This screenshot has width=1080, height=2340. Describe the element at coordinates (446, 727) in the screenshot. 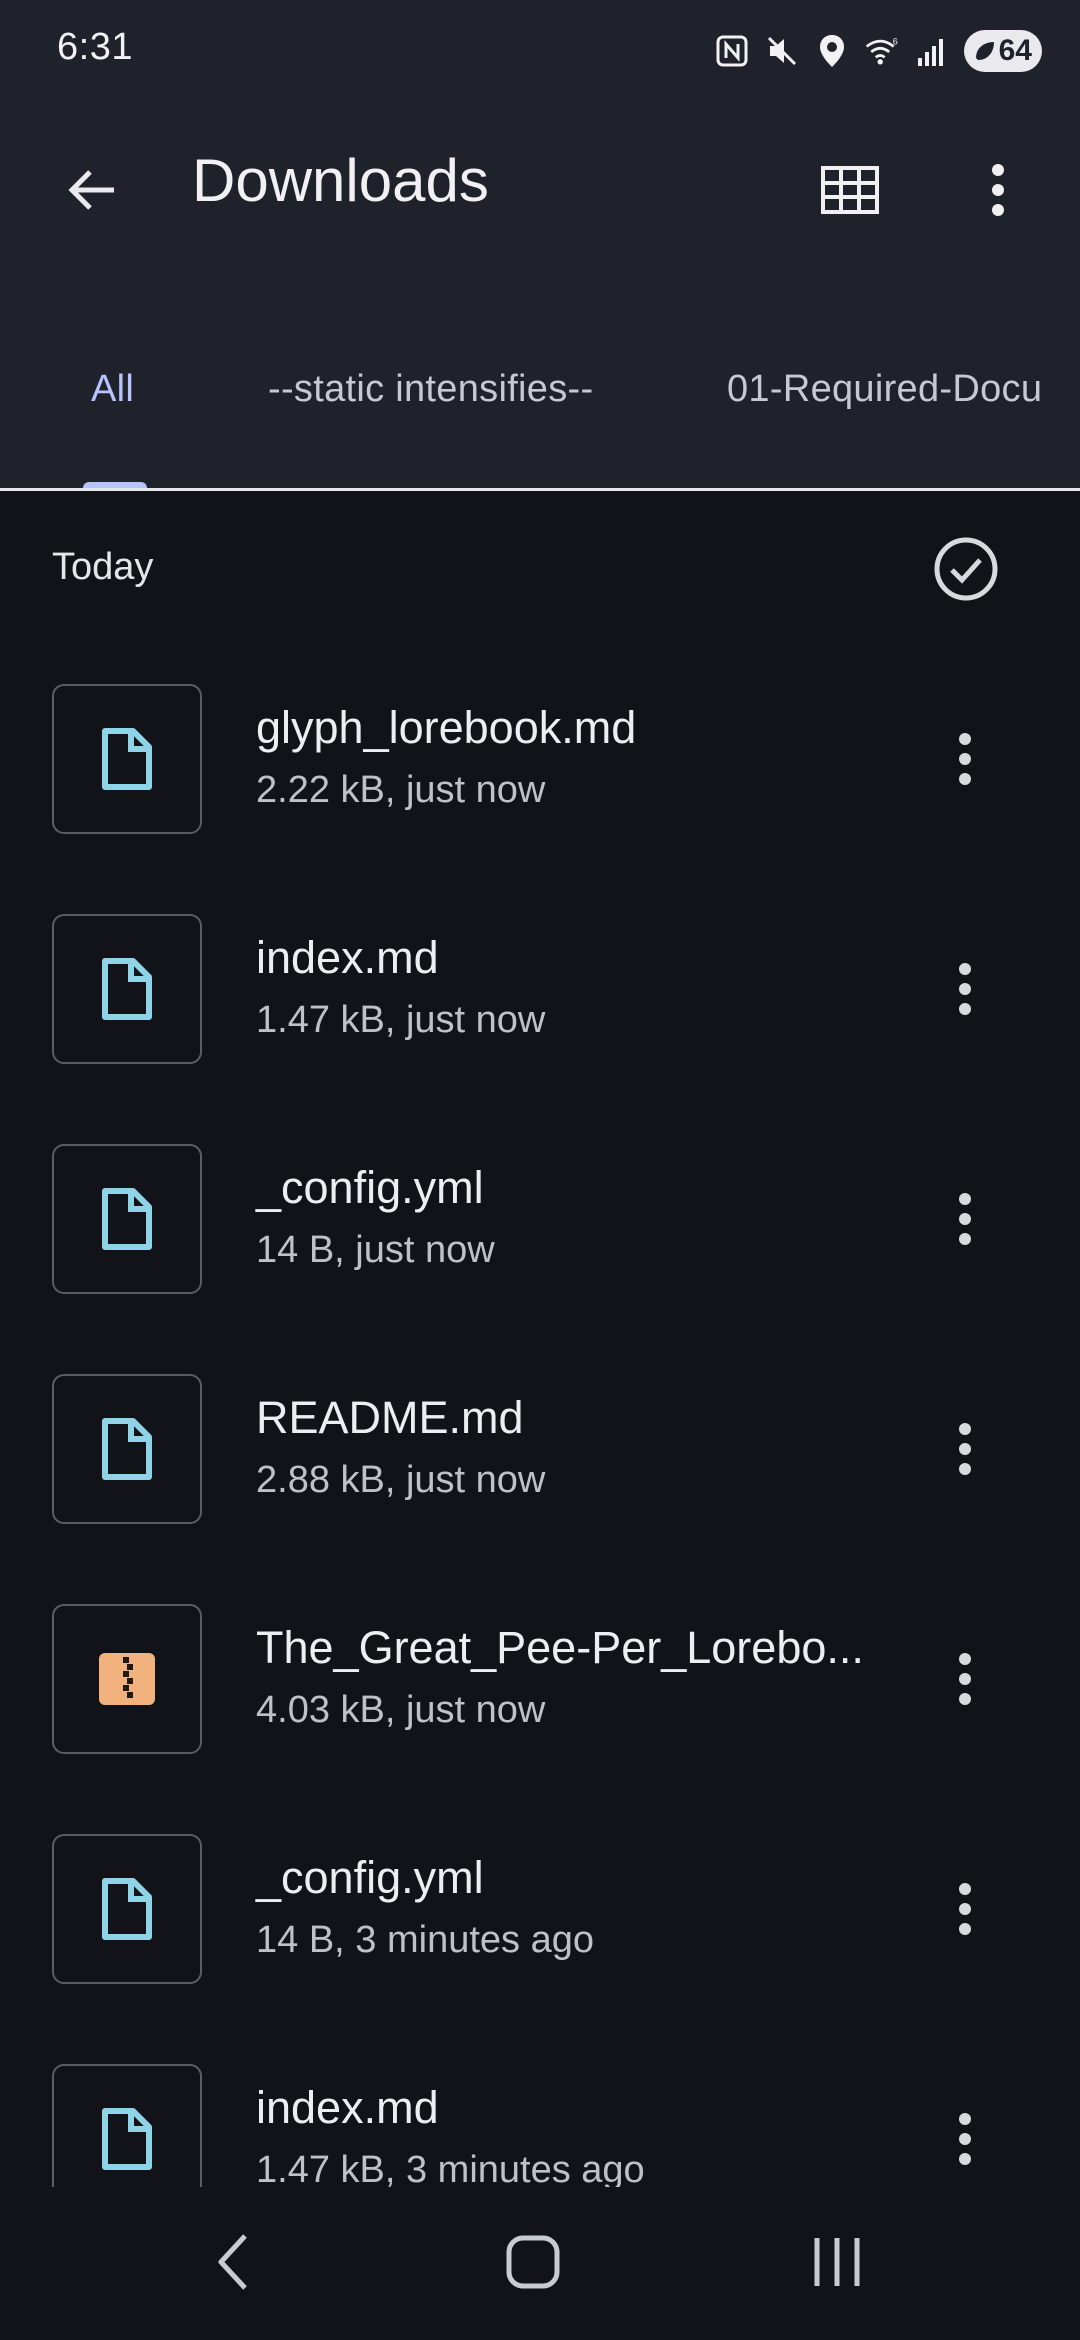

I see `file-name: glyph_lorebook.md` at that location.